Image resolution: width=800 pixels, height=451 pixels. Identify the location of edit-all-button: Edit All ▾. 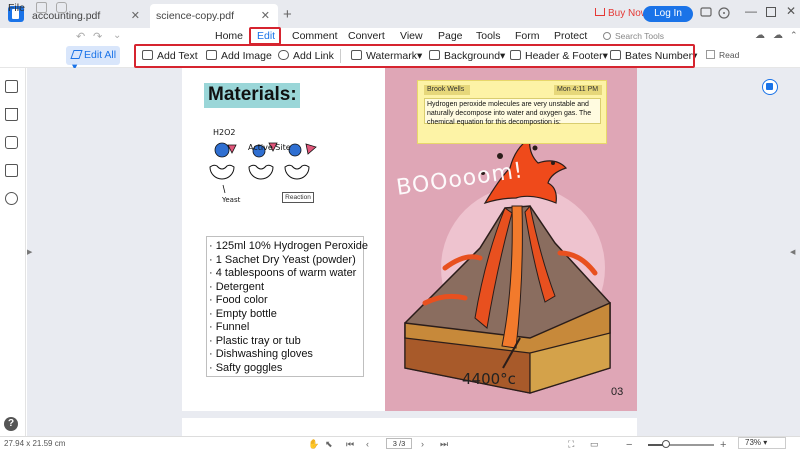
(93, 59).